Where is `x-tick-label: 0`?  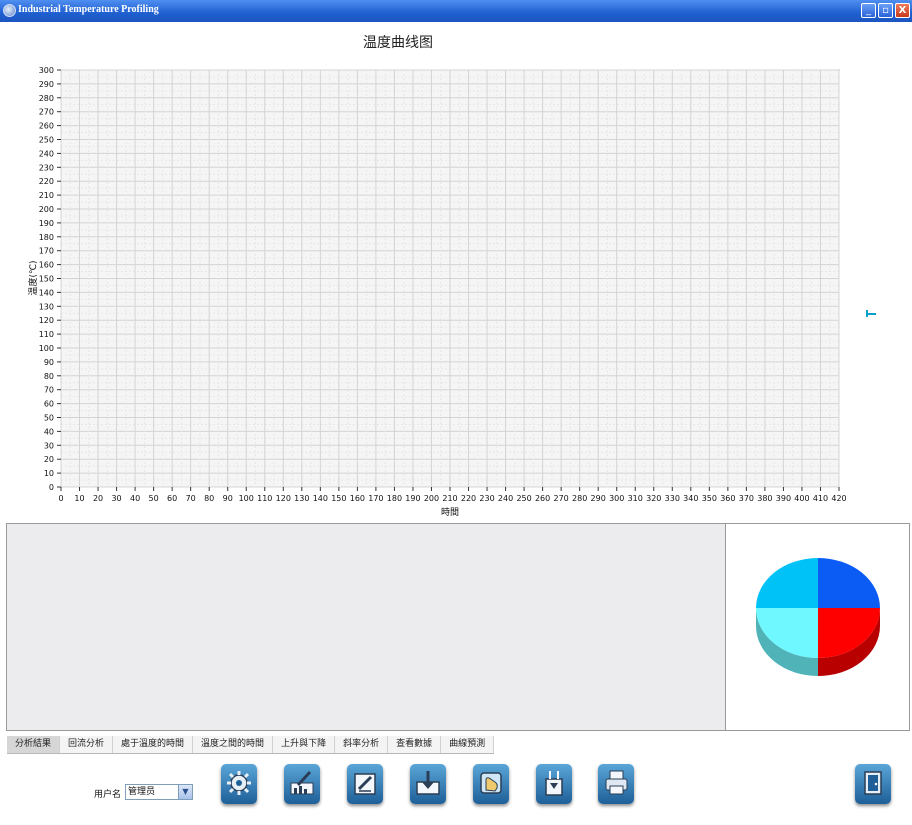 x-tick-label: 0 is located at coordinates (60, 498).